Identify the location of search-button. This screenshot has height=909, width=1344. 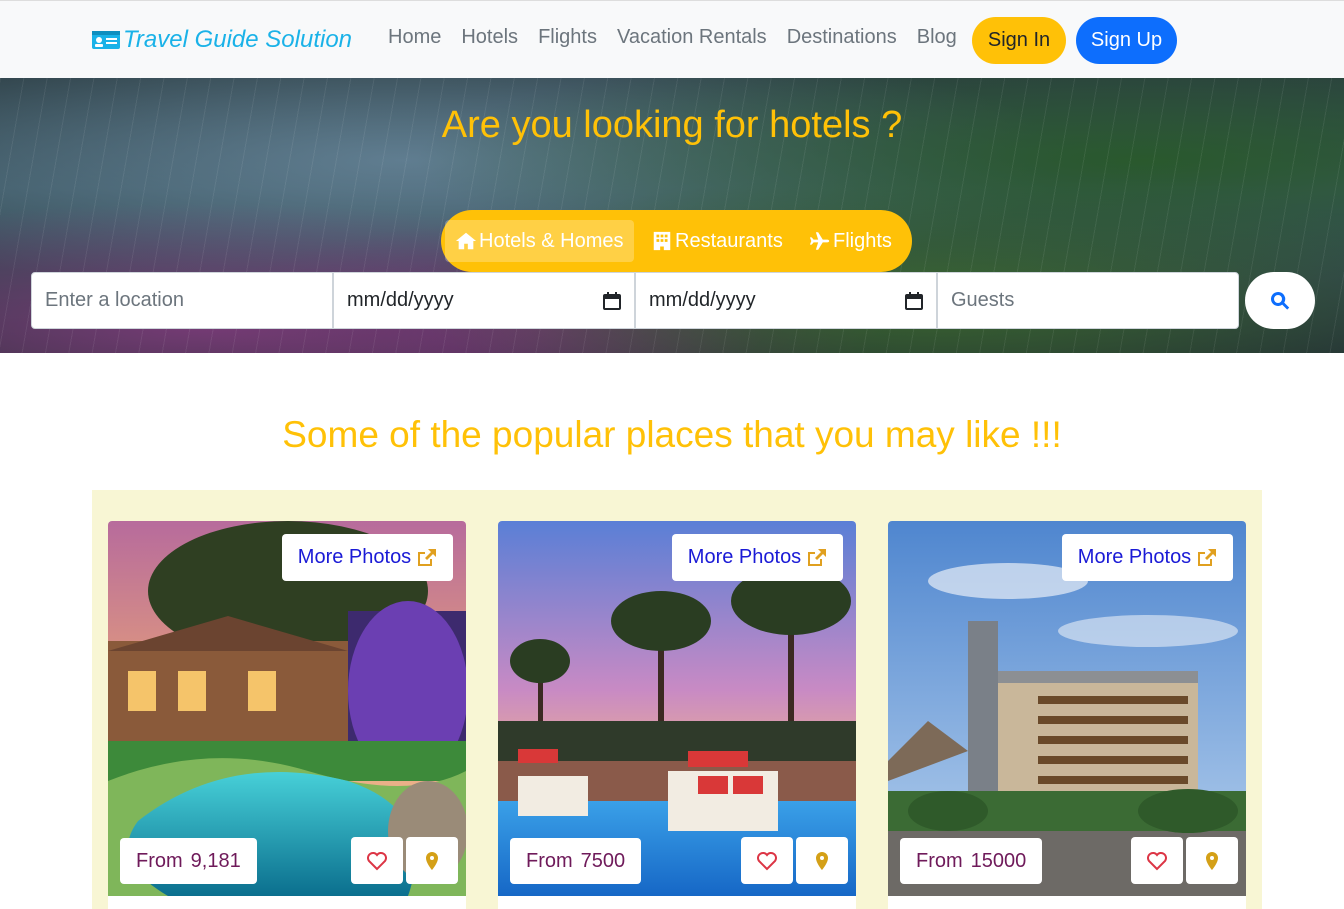
(1280, 300).